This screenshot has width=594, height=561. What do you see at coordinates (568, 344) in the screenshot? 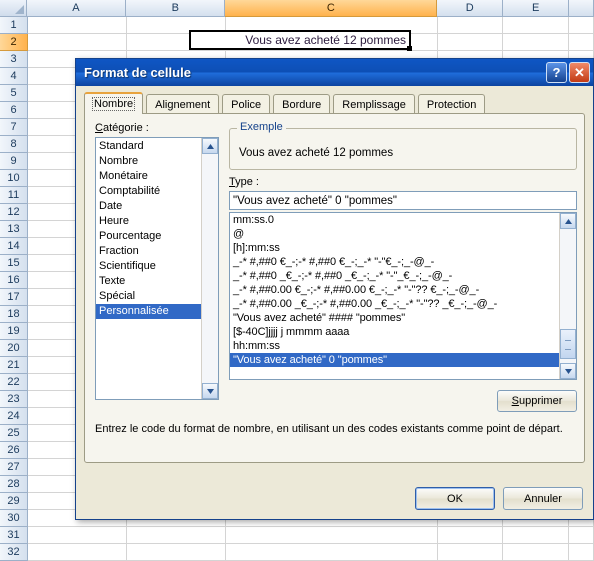
I see `format-code-scroll-thumb` at bounding box center [568, 344].